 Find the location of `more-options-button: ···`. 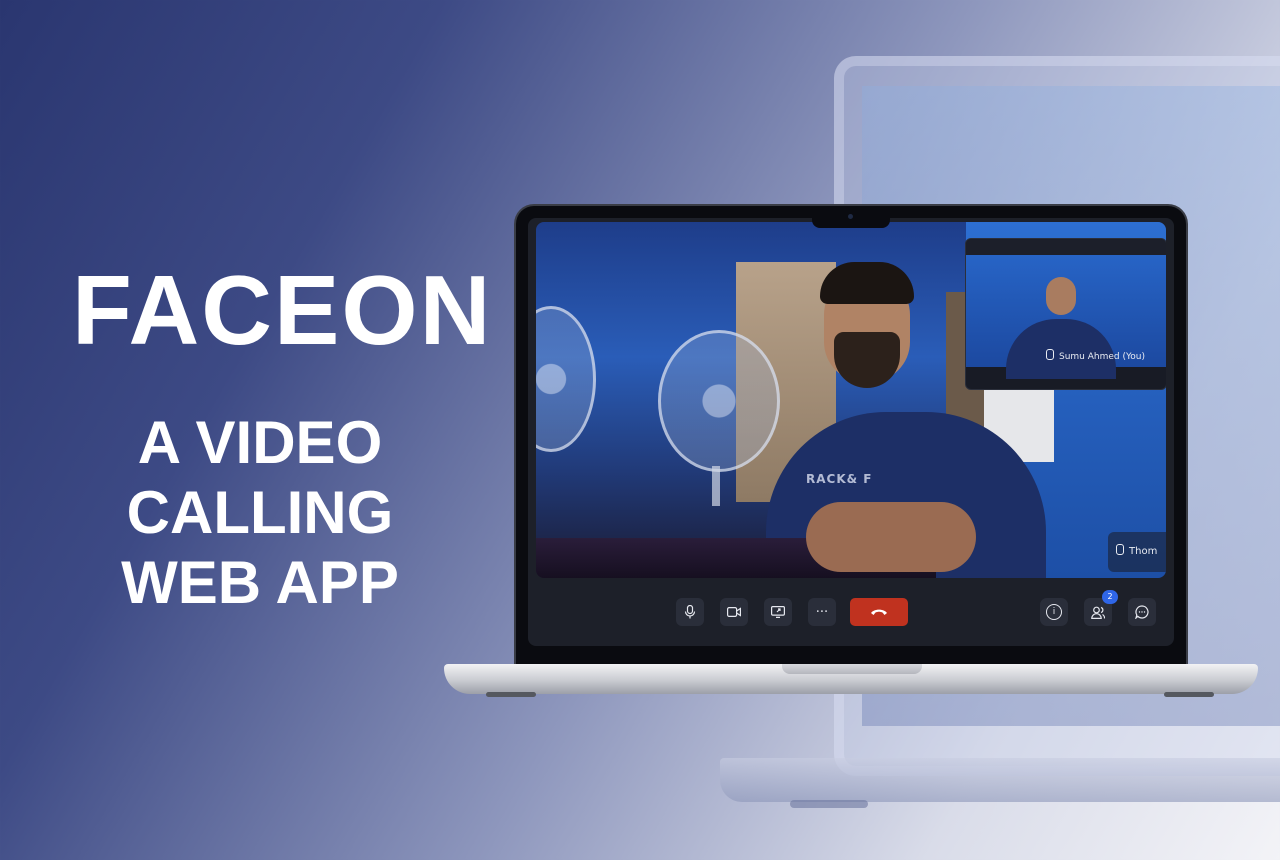

more-options-button: ··· is located at coordinates (822, 612).